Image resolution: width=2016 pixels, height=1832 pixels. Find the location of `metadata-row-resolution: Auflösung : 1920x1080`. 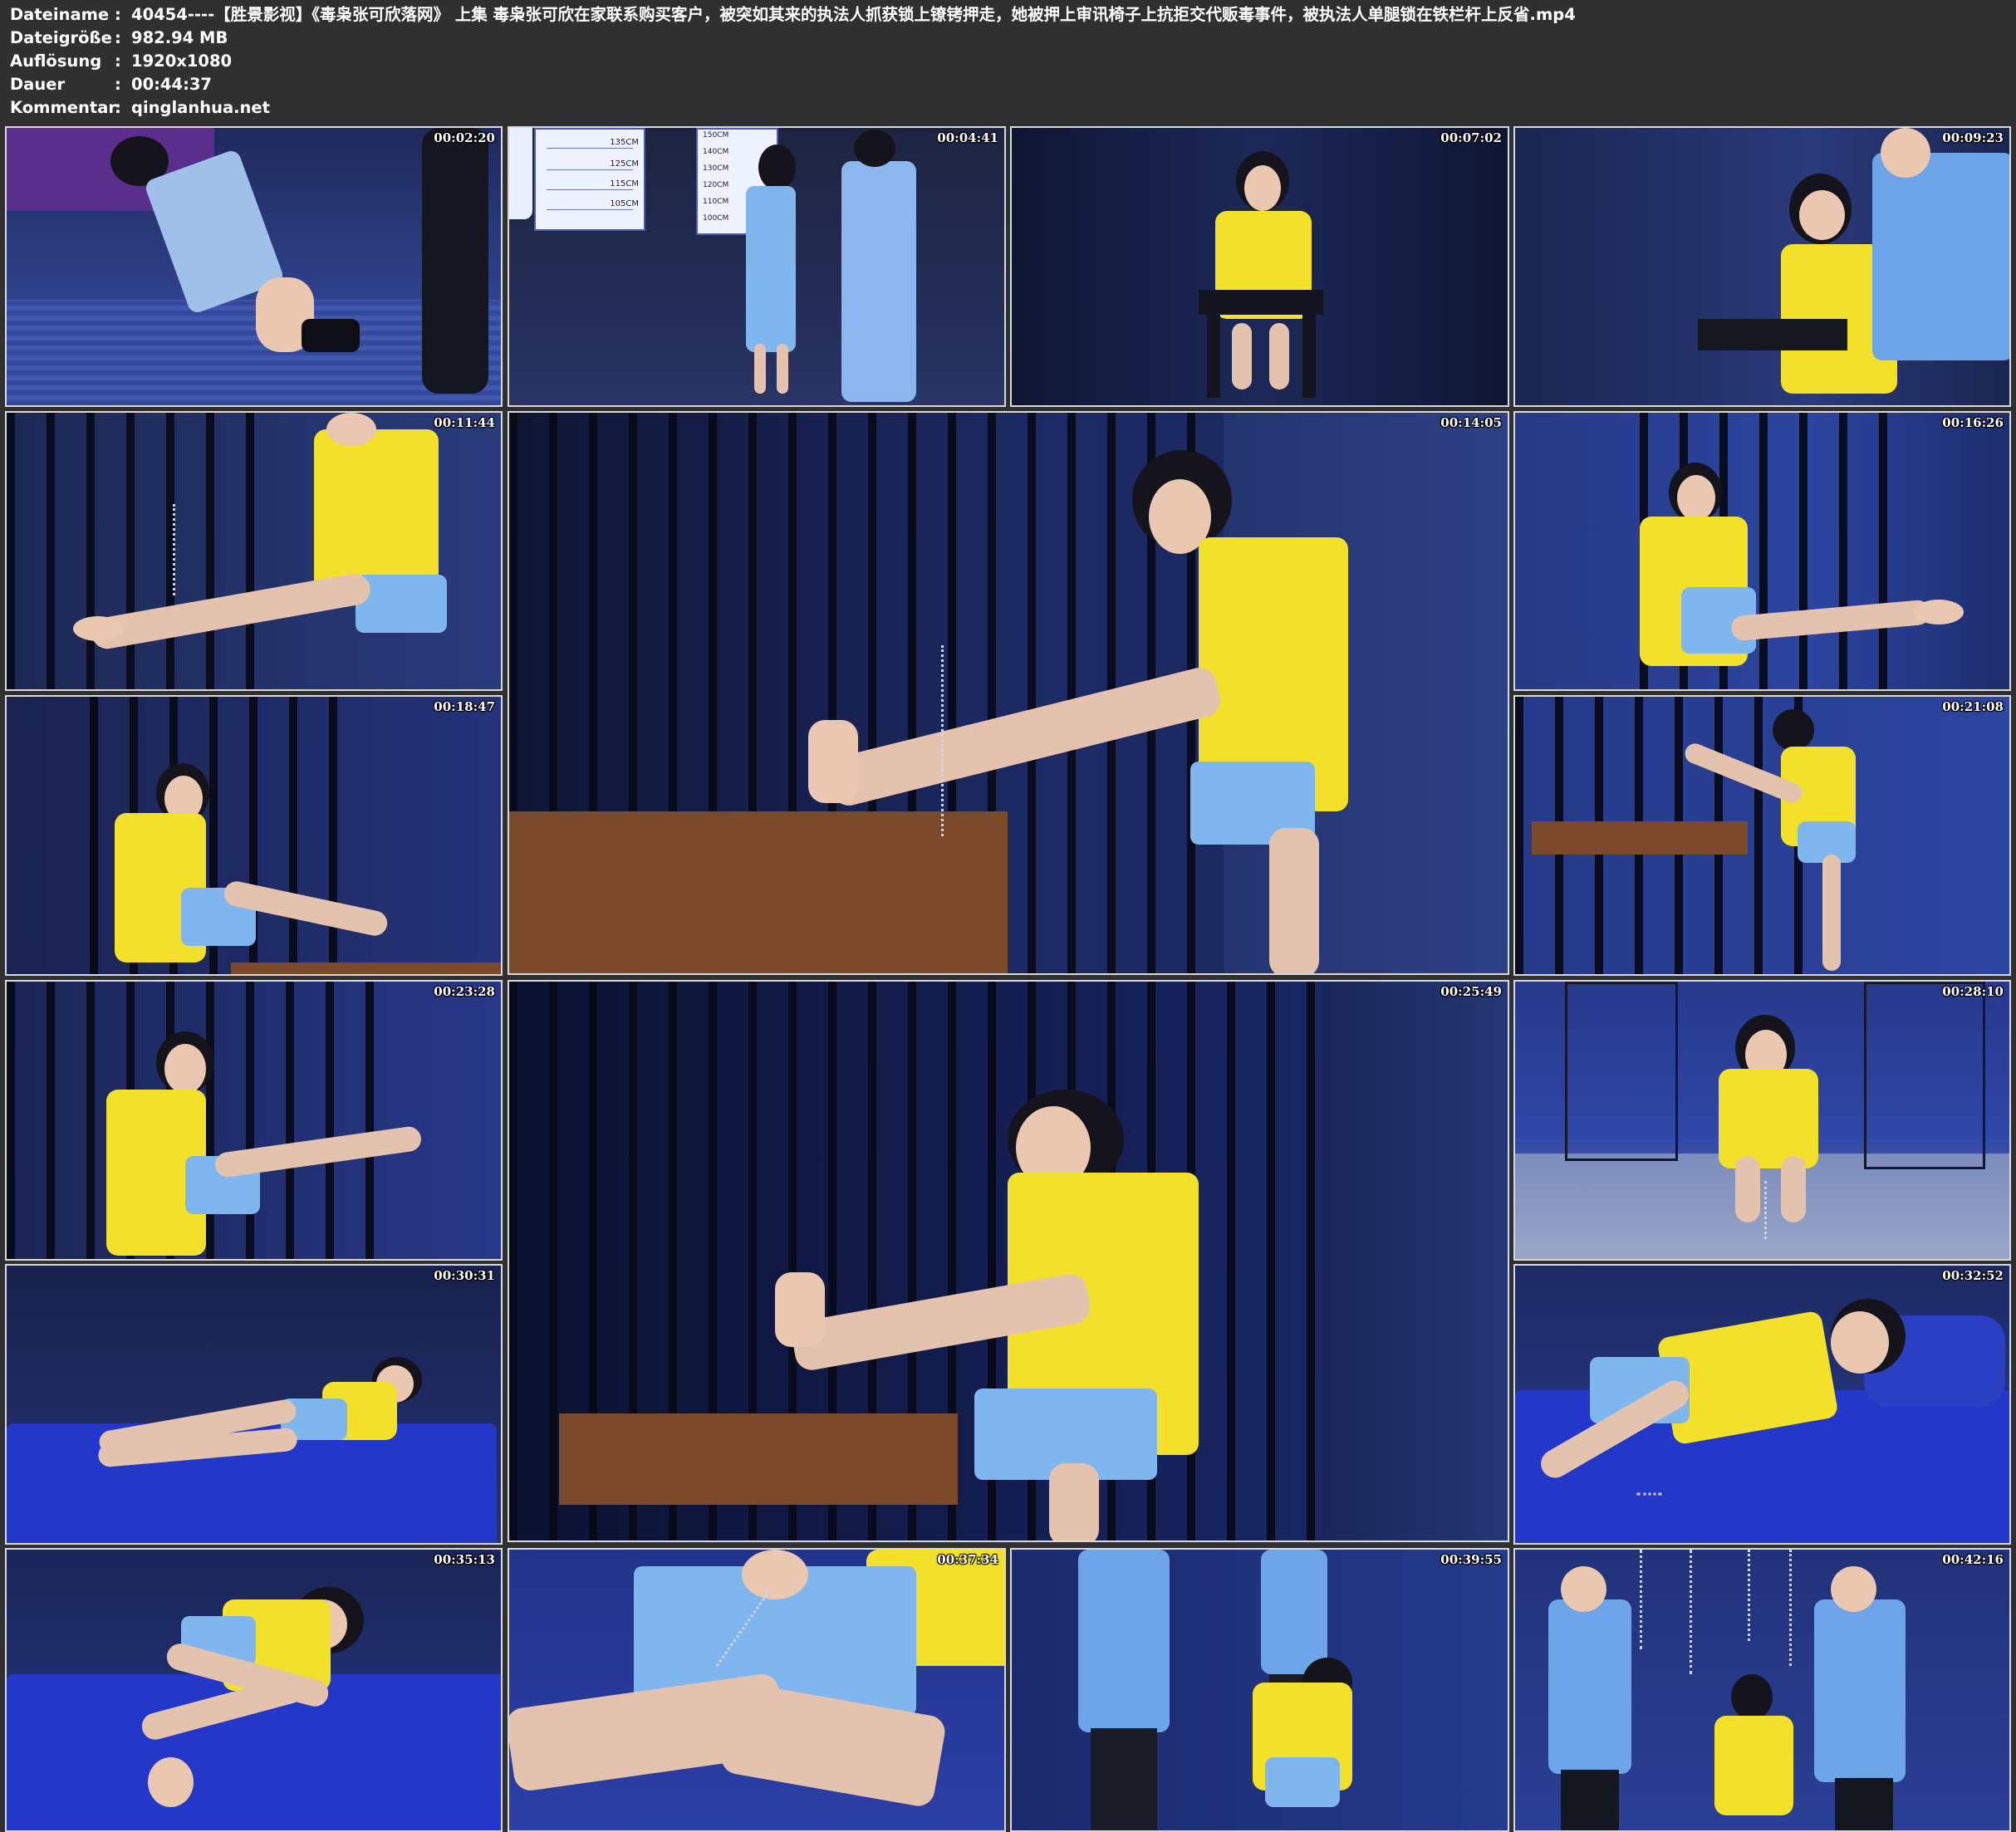

metadata-row-resolution: Auflösung : 1920x1080 is located at coordinates (1007, 62).